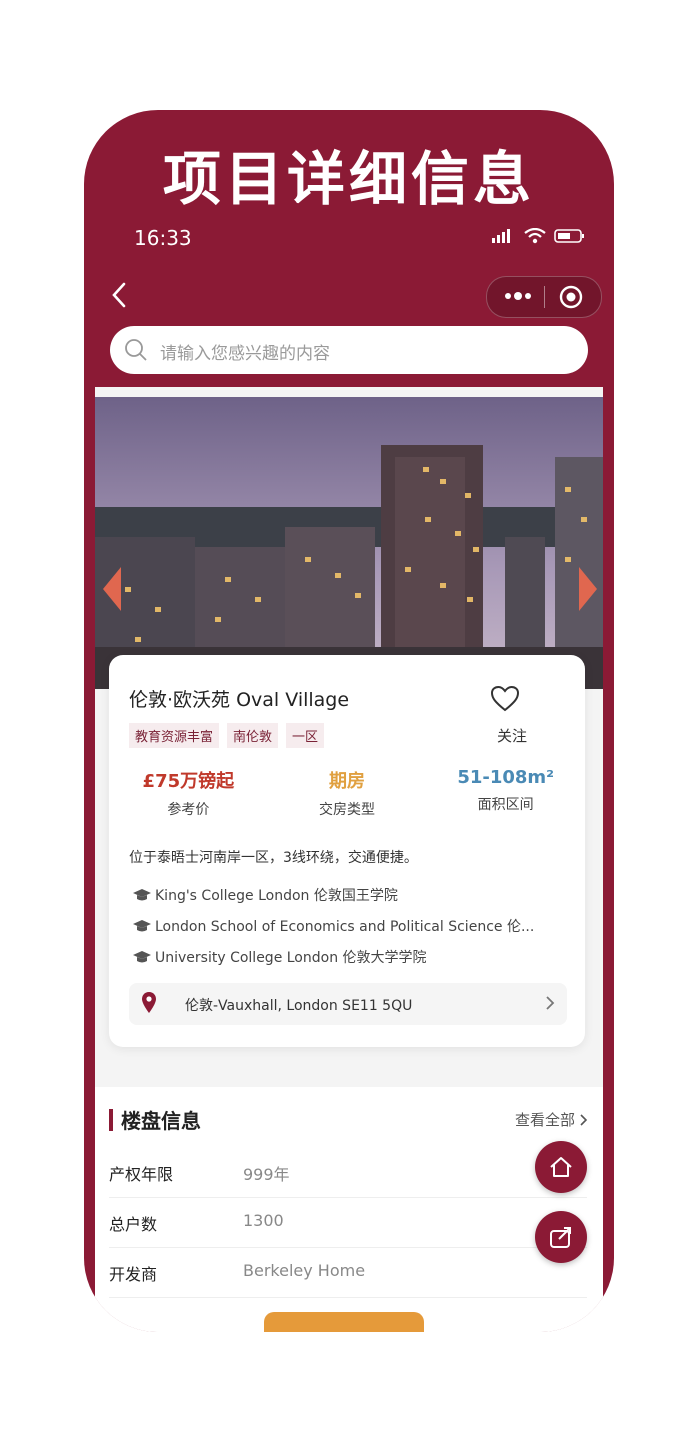 This screenshot has height=1445, width=698. What do you see at coordinates (291, 957) in the screenshot?
I see `school-name: University College London 伦敦大学学院` at bounding box center [291, 957].